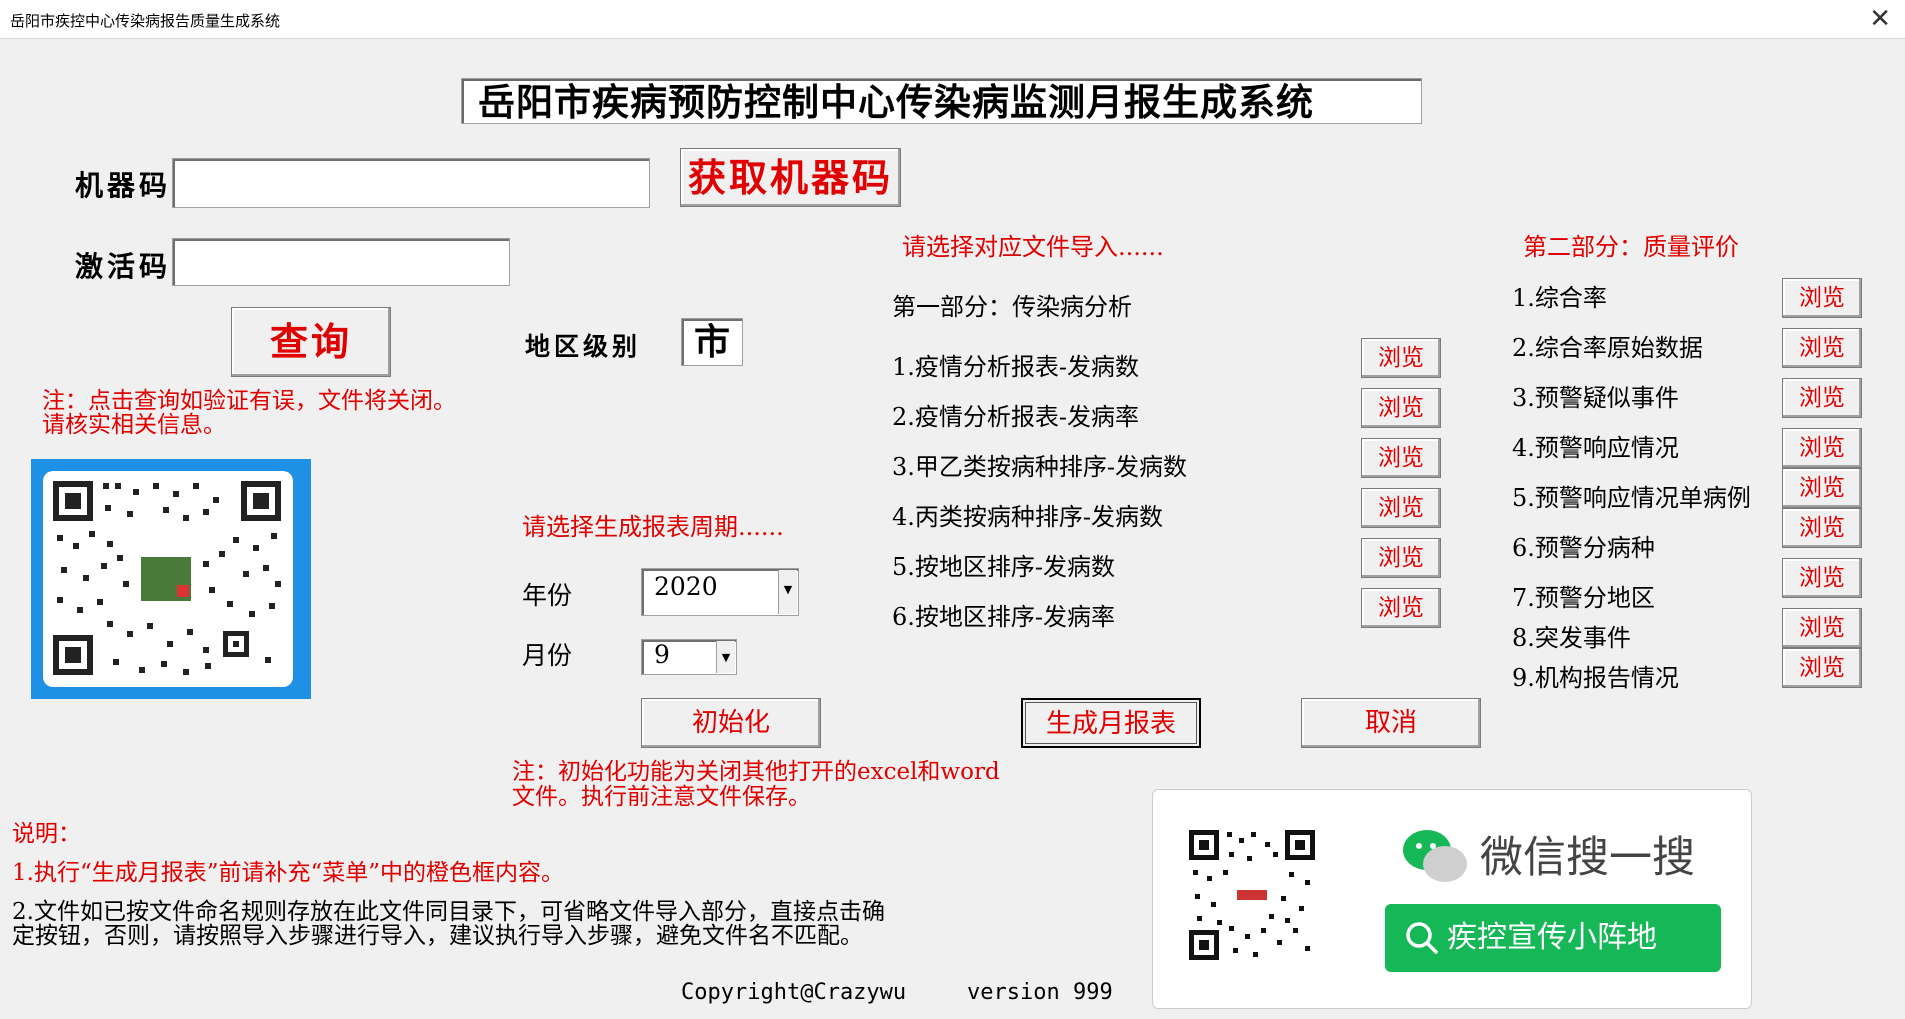 This screenshot has height=1019, width=1905. Describe the element at coordinates (1595, 398) in the screenshot. I see `part2-item-label: 3.预警疑似事件` at that location.